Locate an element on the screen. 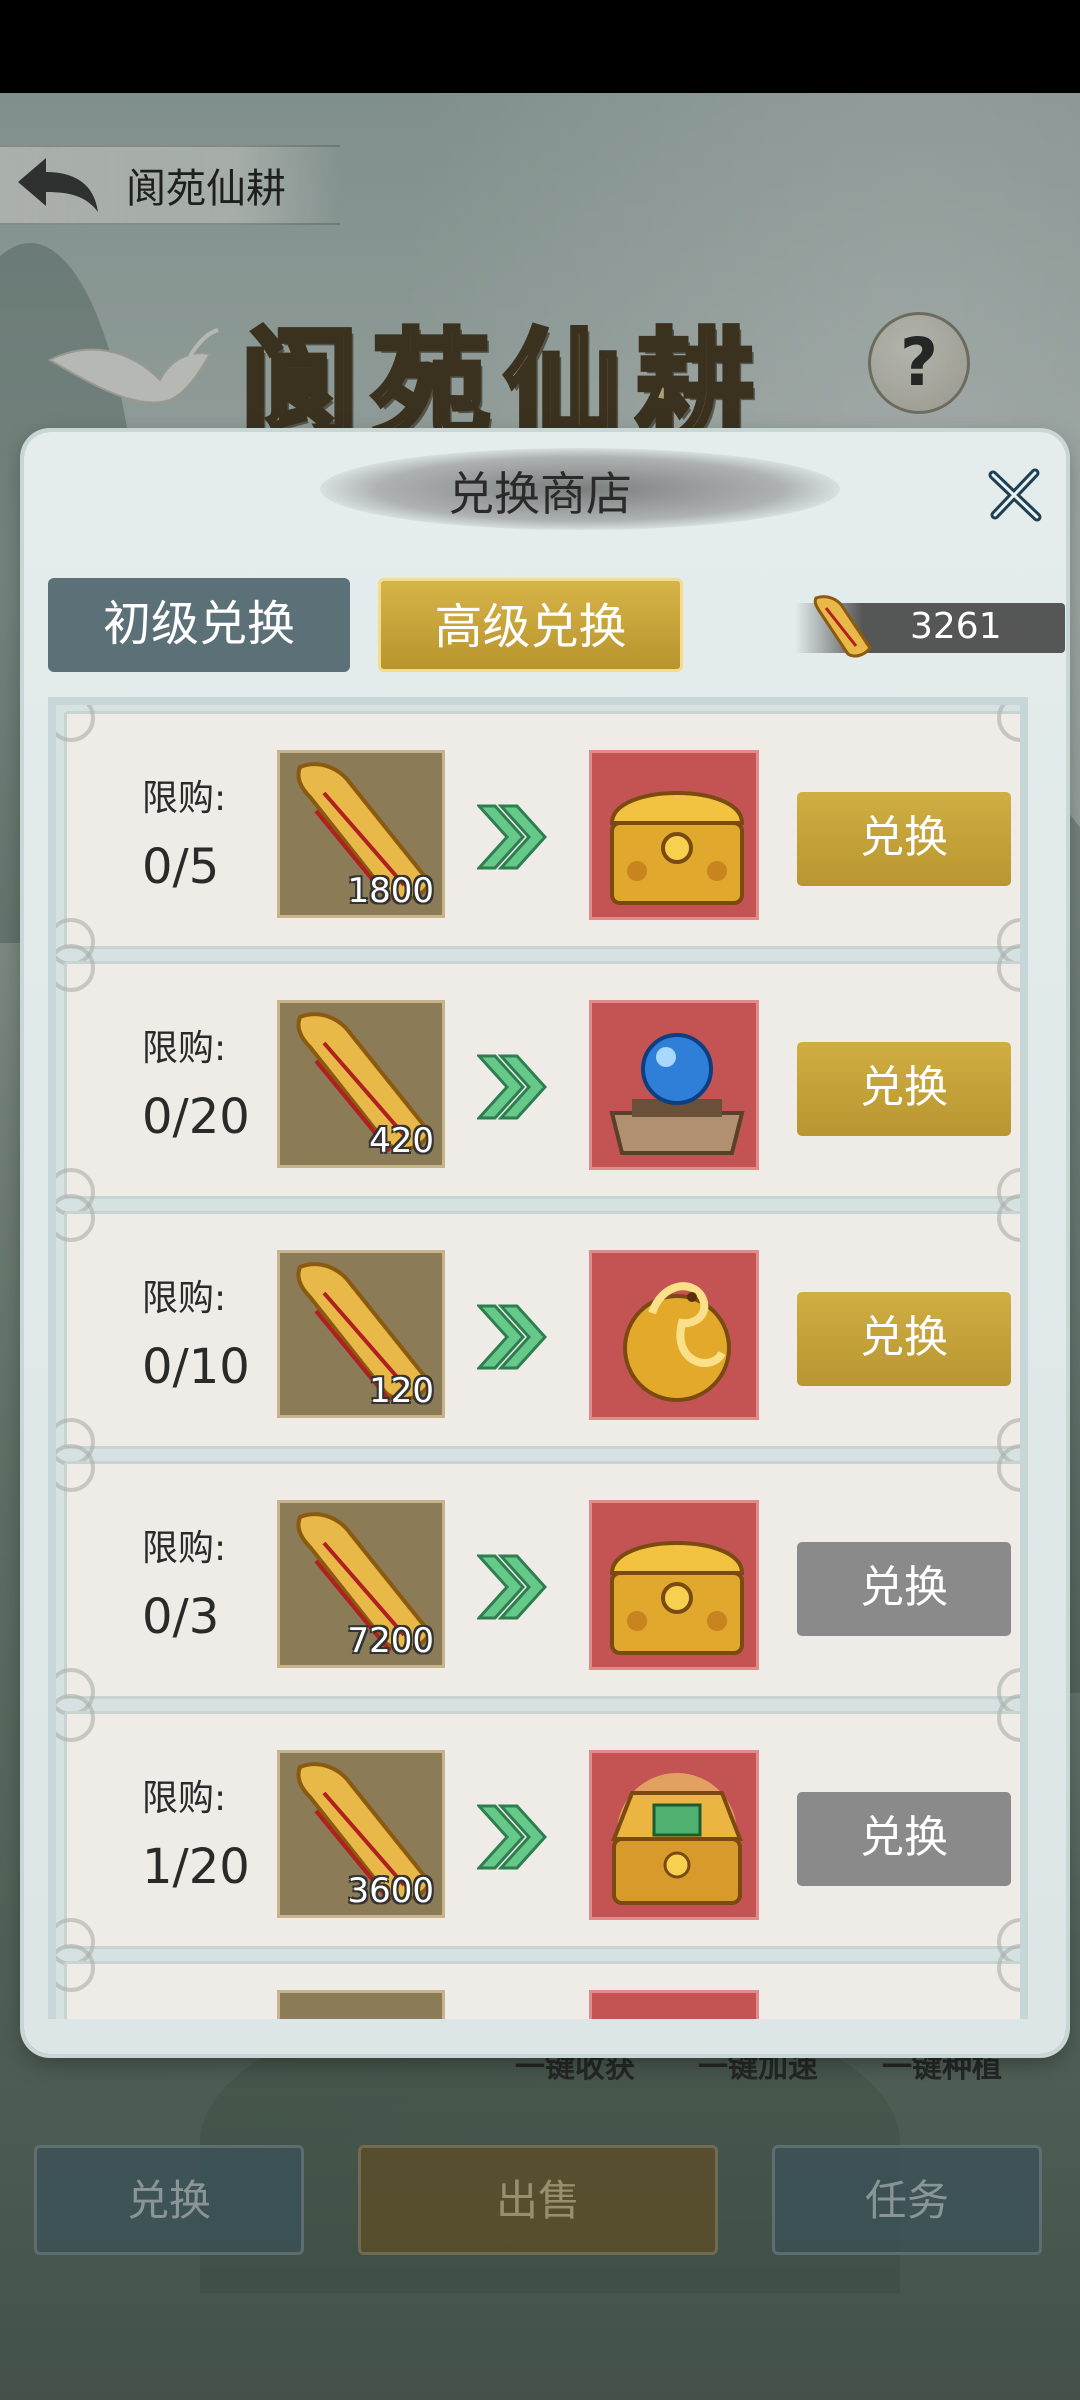 This screenshot has width=1080, height=2400. list-item: 限购: 0/10 120 兑换 is located at coordinates (538, 1330).